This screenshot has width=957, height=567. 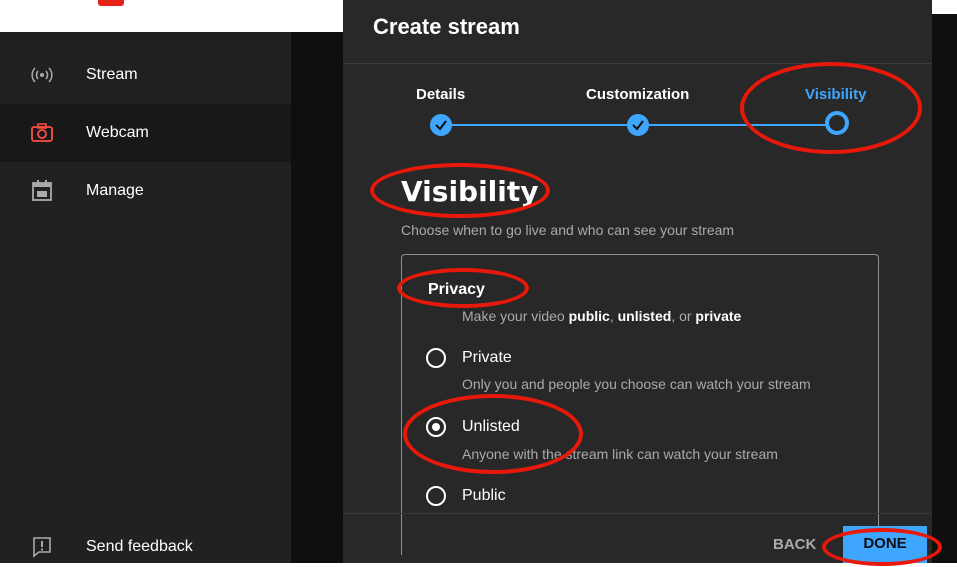 What do you see at coordinates (317, 16) in the screenshot?
I see `top-white-gap` at bounding box center [317, 16].